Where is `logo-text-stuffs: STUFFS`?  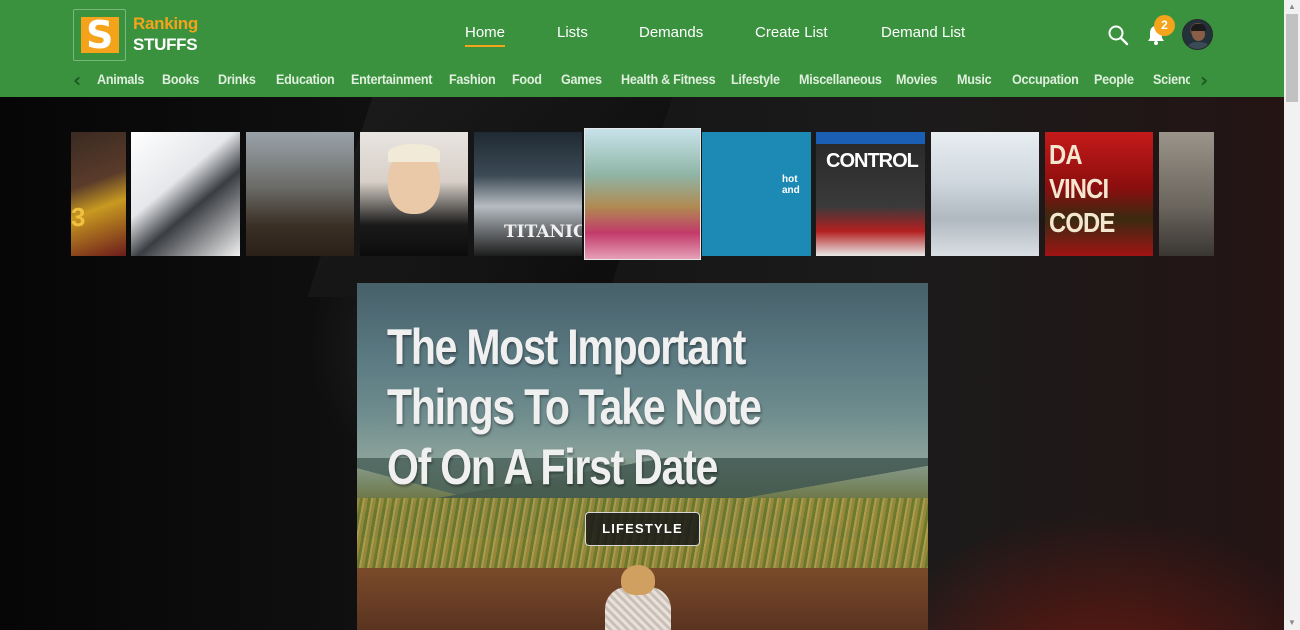
logo-text-stuffs: STUFFS is located at coordinates (165, 44).